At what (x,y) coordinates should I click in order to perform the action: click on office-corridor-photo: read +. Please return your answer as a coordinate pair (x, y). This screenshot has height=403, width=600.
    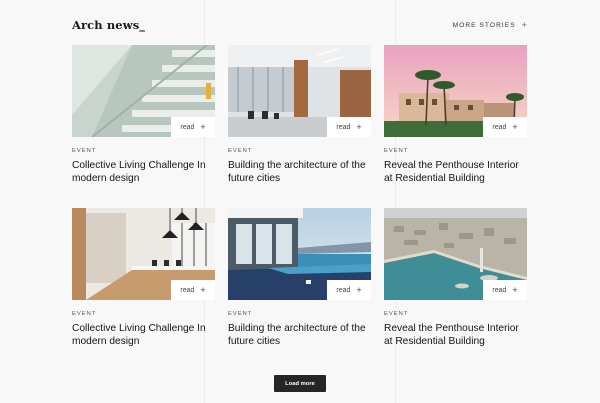
    Looking at the image, I should click on (299, 91).